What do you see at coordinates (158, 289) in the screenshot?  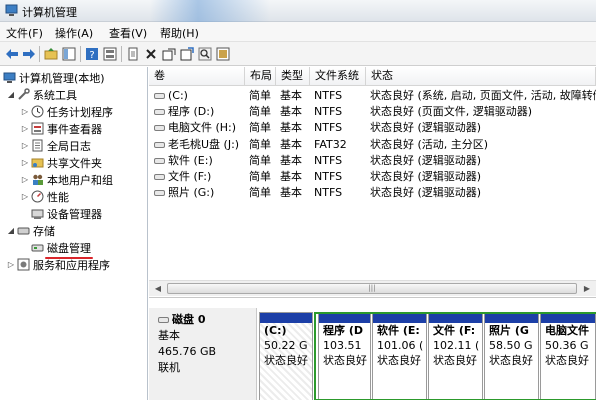 I see `scroll-left-icon: ◀` at bounding box center [158, 289].